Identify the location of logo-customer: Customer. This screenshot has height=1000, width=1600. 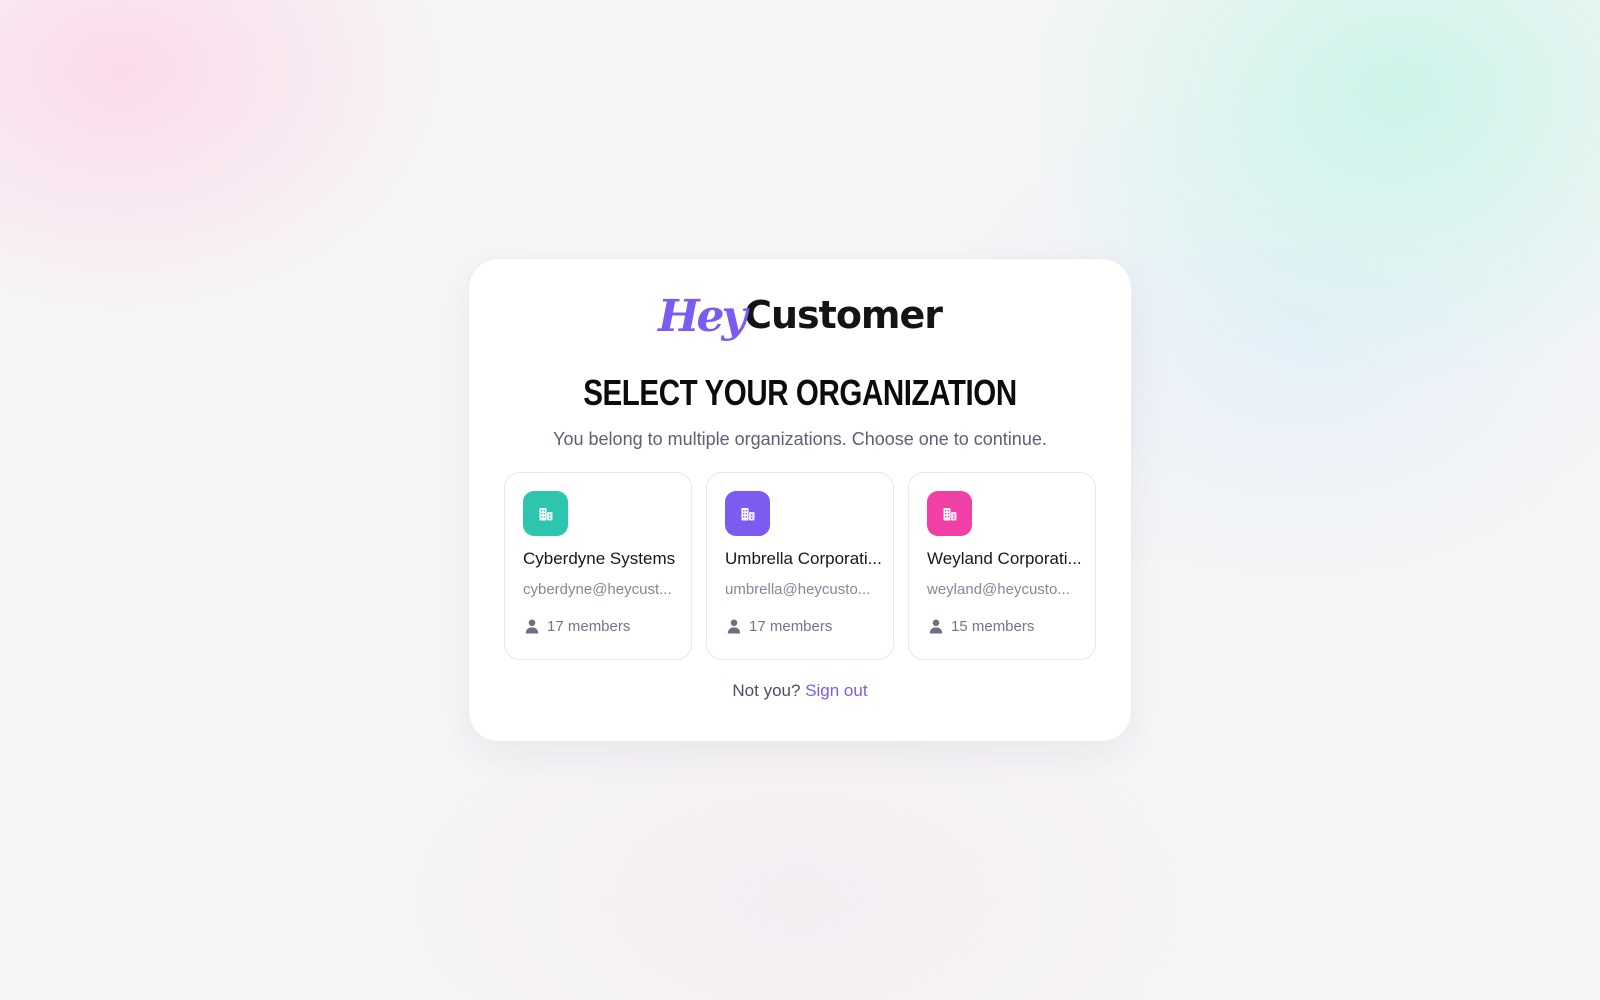
(843, 315).